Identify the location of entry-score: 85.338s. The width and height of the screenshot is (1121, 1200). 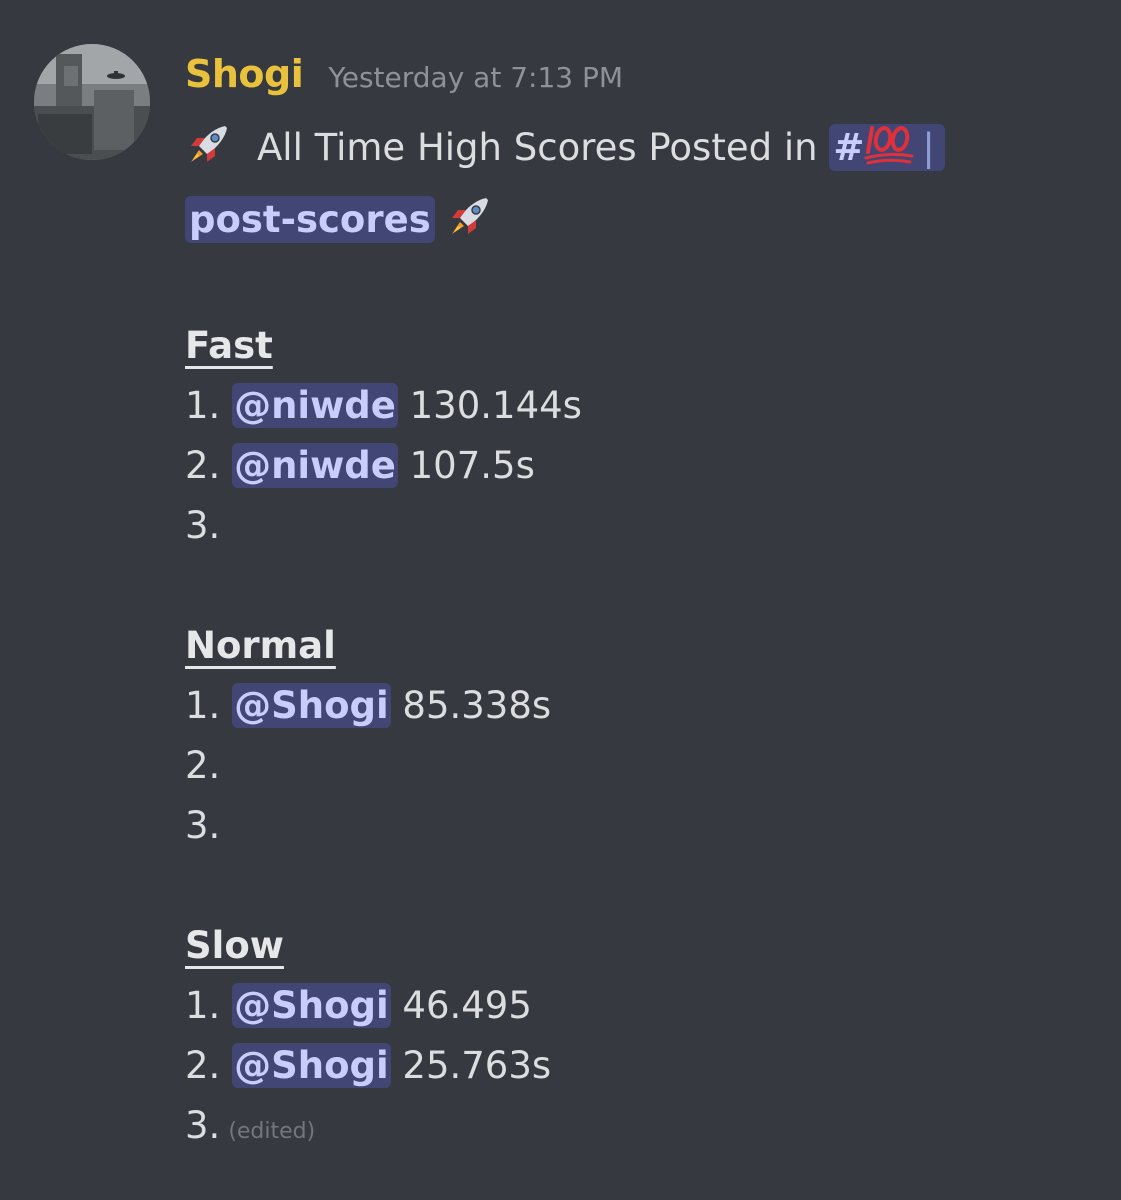
(477, 705).